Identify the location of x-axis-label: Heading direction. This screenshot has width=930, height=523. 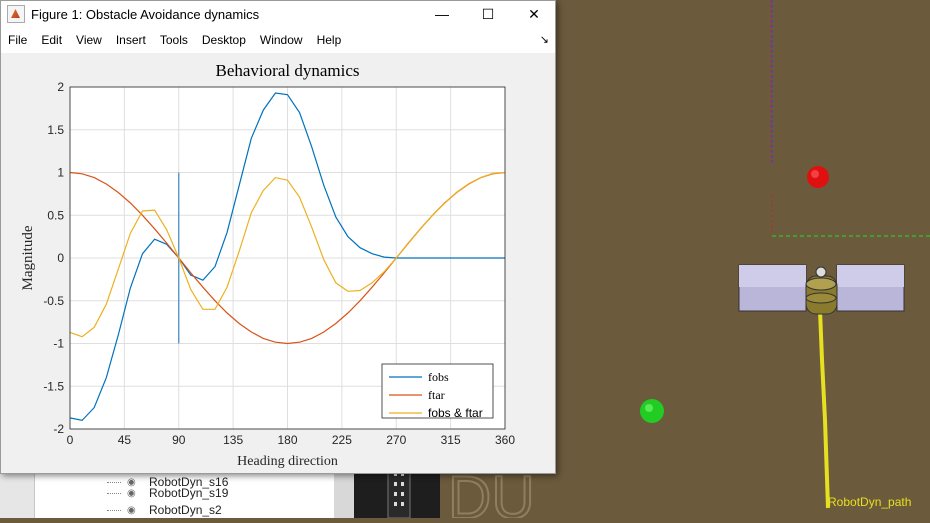
(287, 461).